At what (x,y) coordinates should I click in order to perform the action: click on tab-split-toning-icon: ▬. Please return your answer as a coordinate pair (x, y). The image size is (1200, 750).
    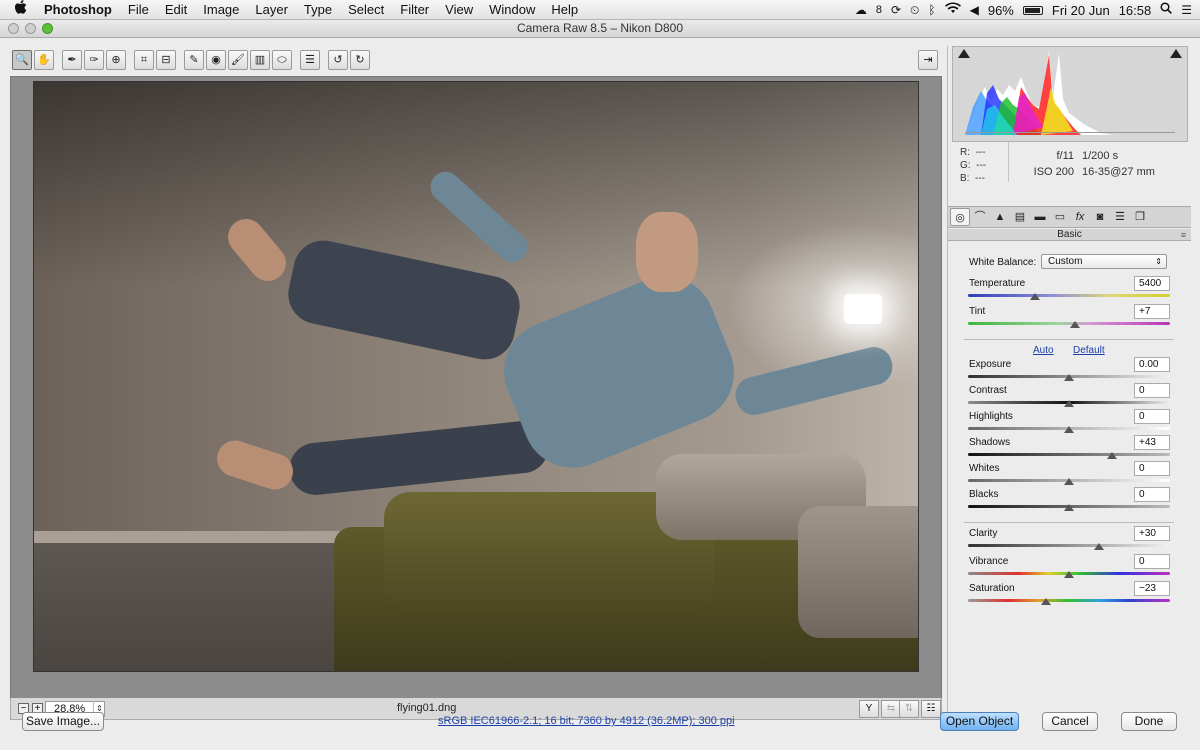
    Looking at the image, I should click on (1040, 217).